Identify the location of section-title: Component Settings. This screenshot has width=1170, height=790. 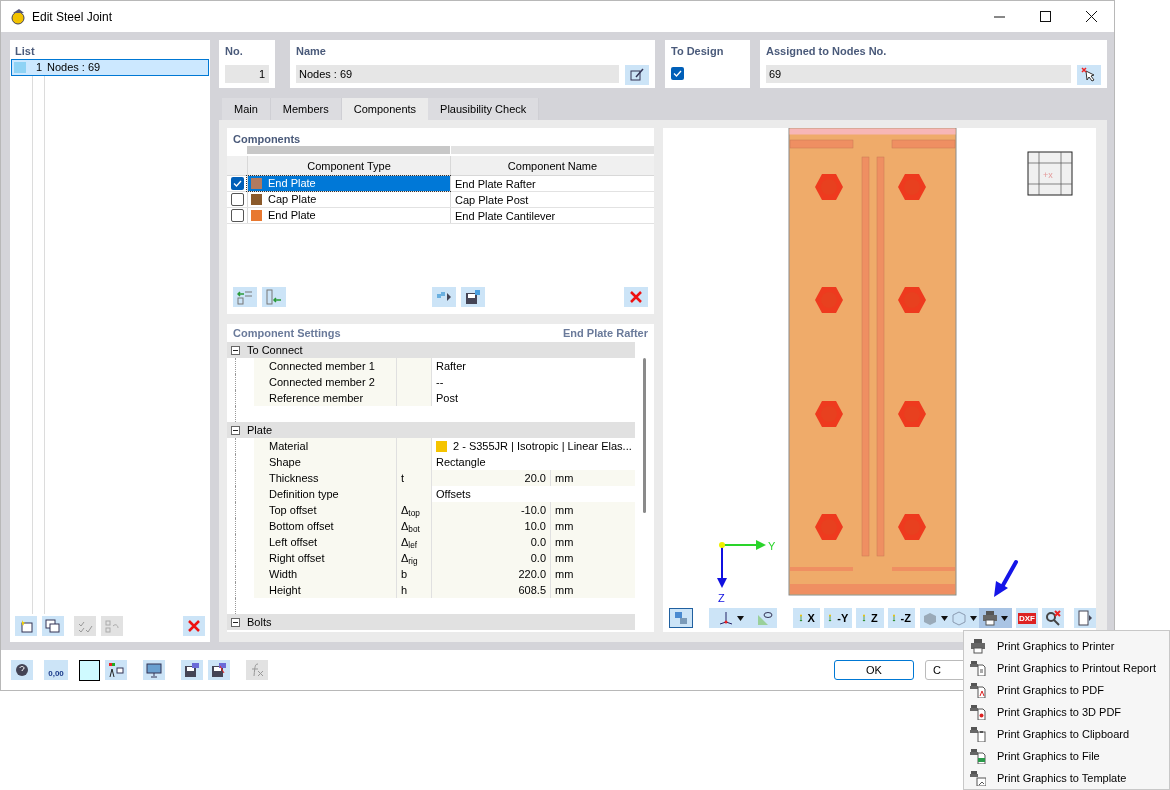
(287, 333).